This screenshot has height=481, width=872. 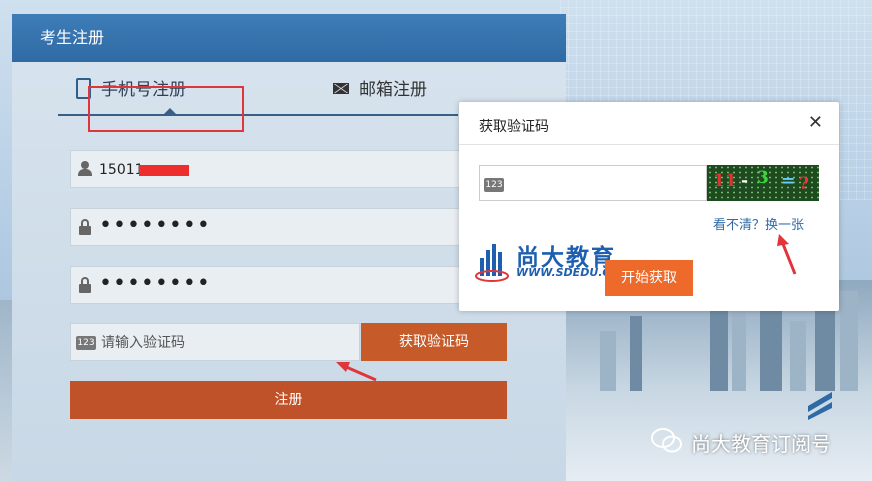 I want to click on tab-email-label: 邮箱注册, so click(x=393, y=90).